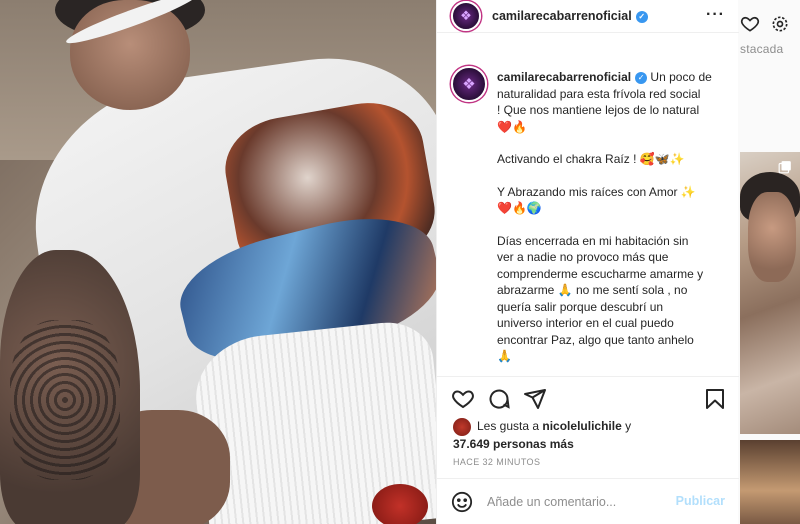 The image size is (800, 524). What do you see at coordinates (581, 426) in the screenshot?
I see `liker-username: nicolelulichile` at bounding box center [581, 426].